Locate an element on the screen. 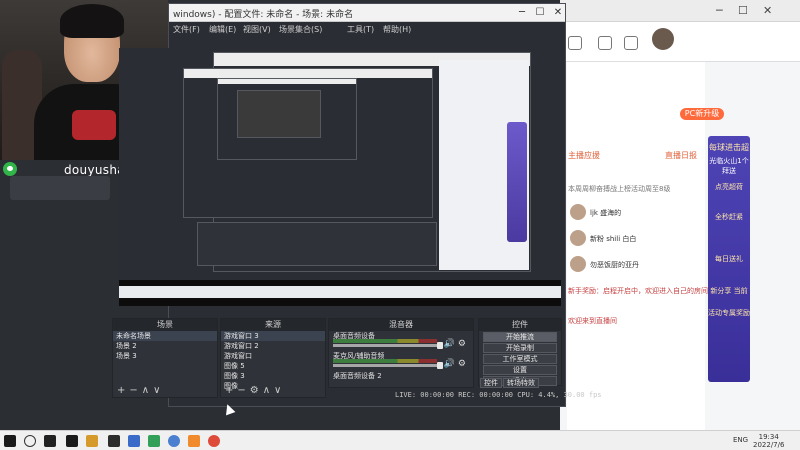  obs-taskbar-icon is located at coordinates (50, 441).